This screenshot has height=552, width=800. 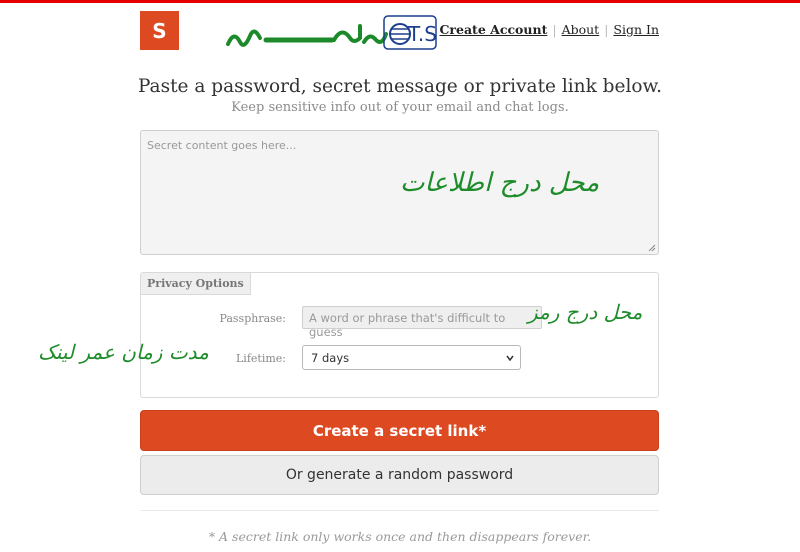 I want to click on svg-text: T.S, so click(x=422, y=34).